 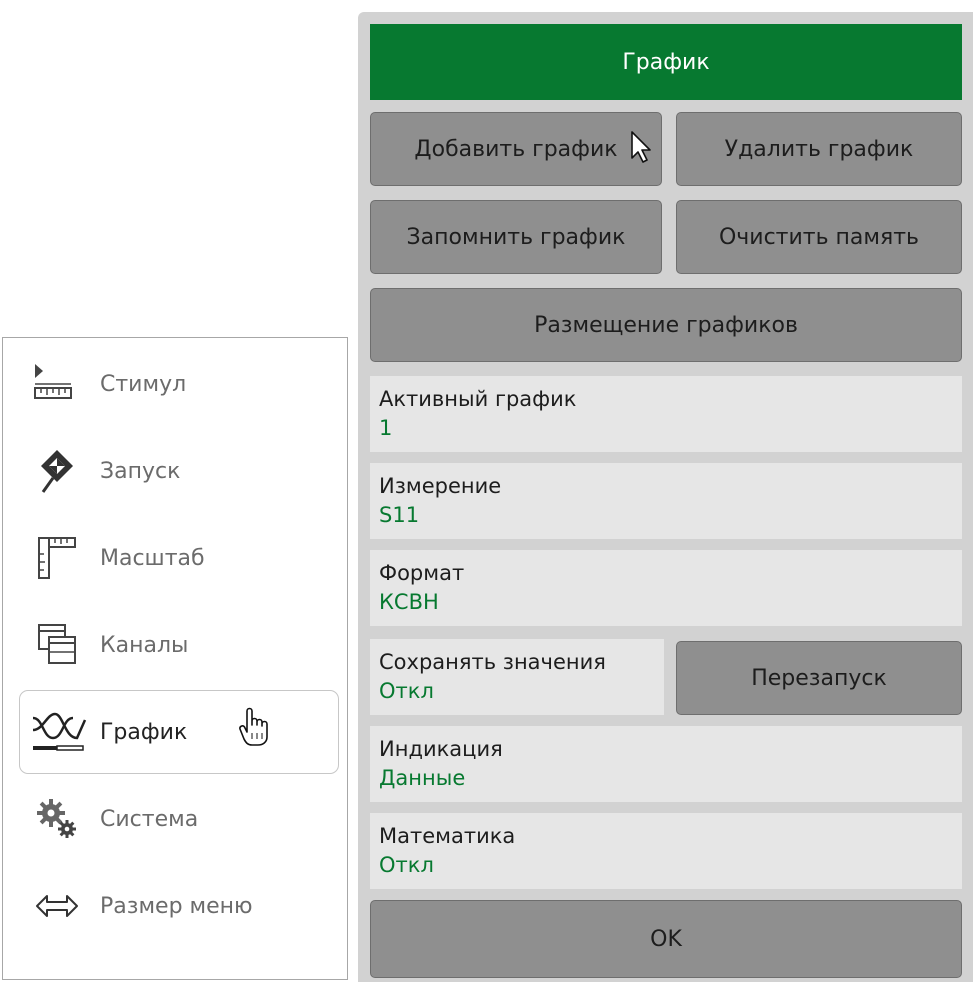 I want to click on display-field: Индикация Данные, so click(x=666, y=764).